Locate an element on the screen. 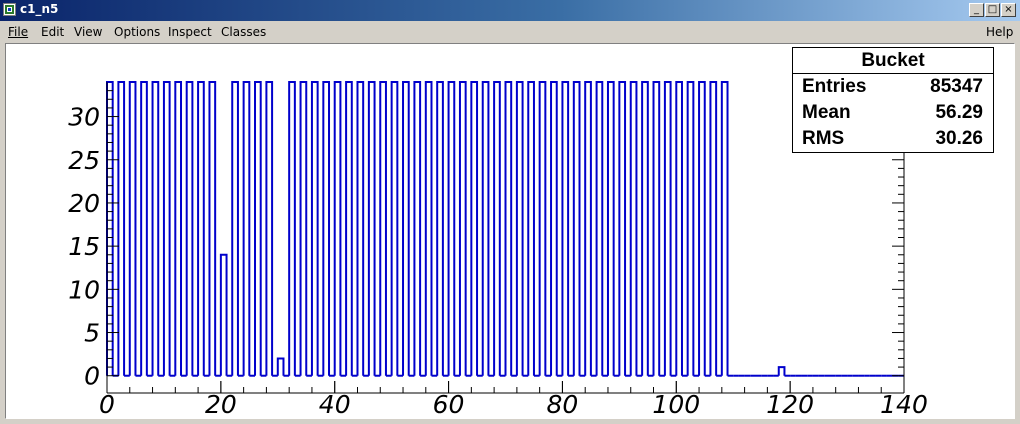 This screenshot has height=424, width=1020. y-tick-label: 0 is located at coordinates (92, 376).